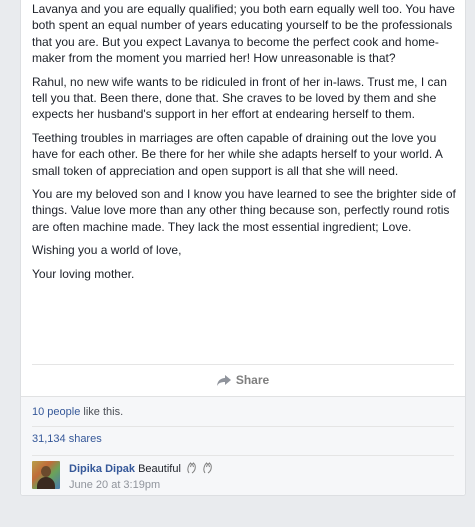 The height and width of the screenshot is (527, 475). Describe the element at coordinates (252, 380) in the screenshot. I see `share-label: Share` at that location.